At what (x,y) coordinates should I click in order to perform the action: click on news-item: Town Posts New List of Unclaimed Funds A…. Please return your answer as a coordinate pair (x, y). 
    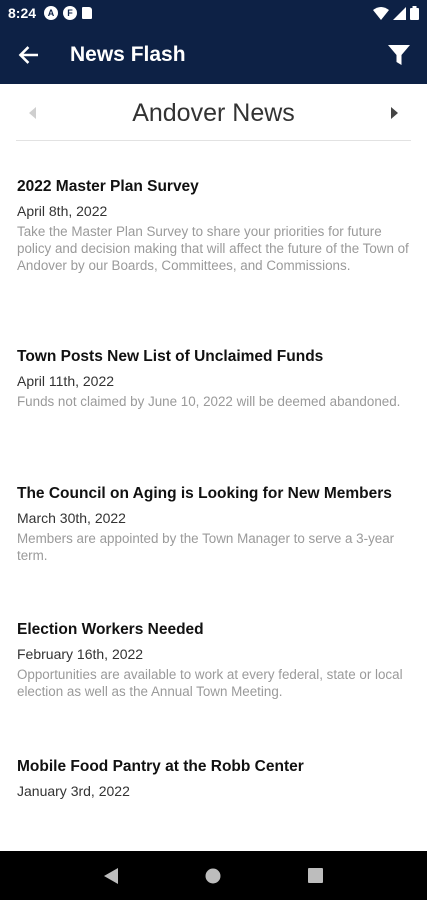
    Looking at the image, I should click on (214, 378).